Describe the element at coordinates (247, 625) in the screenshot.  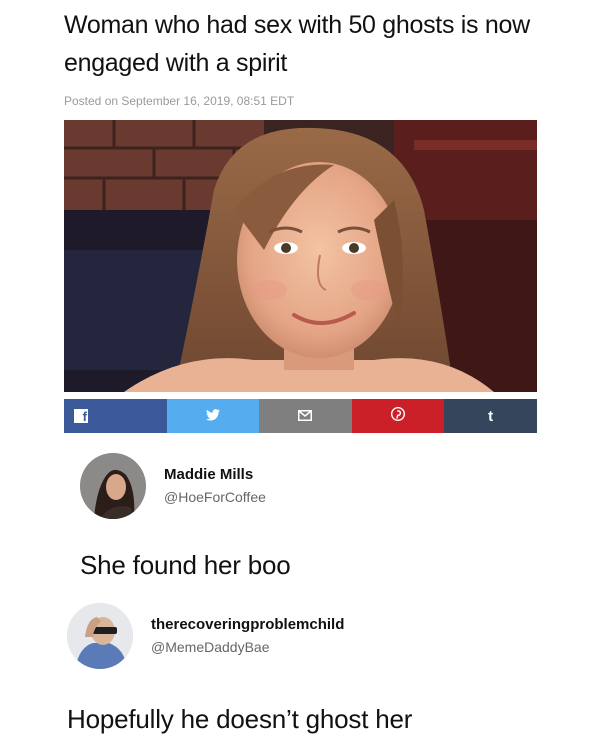
I see `user-name: therecoveringproblemchild` at that location.